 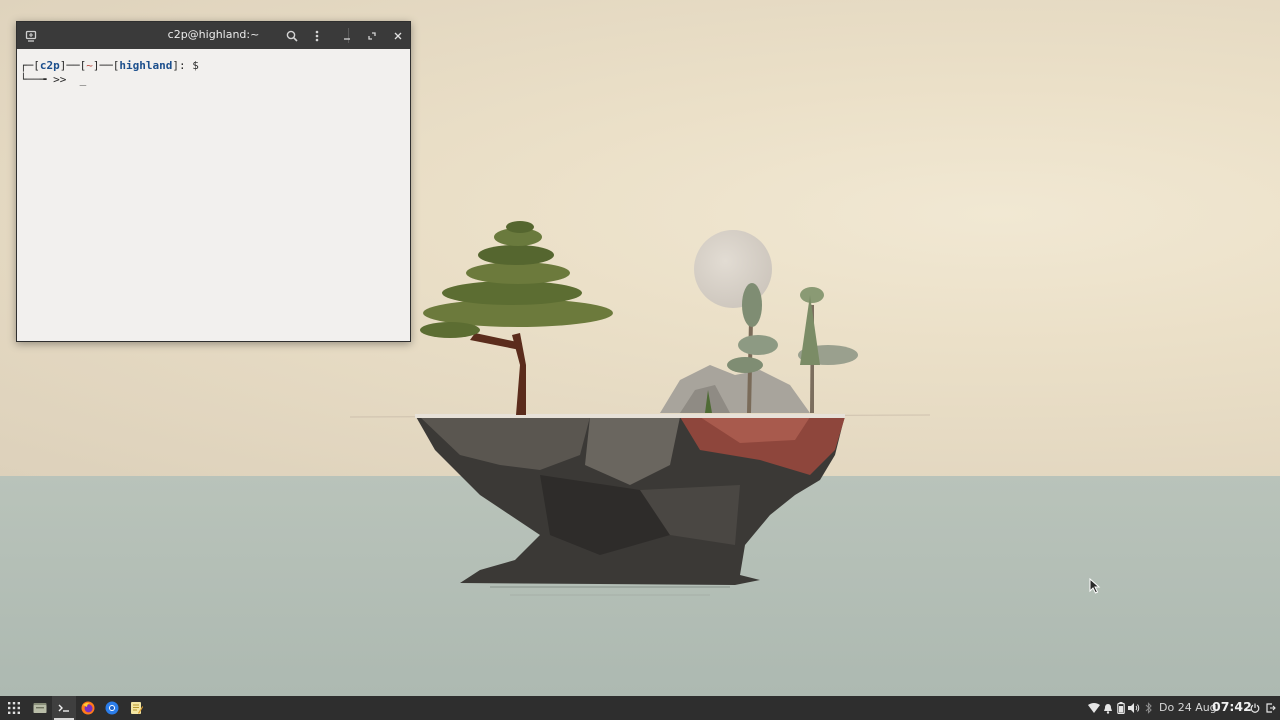 I want to click on power-icon, so click(x=1255, y=708).